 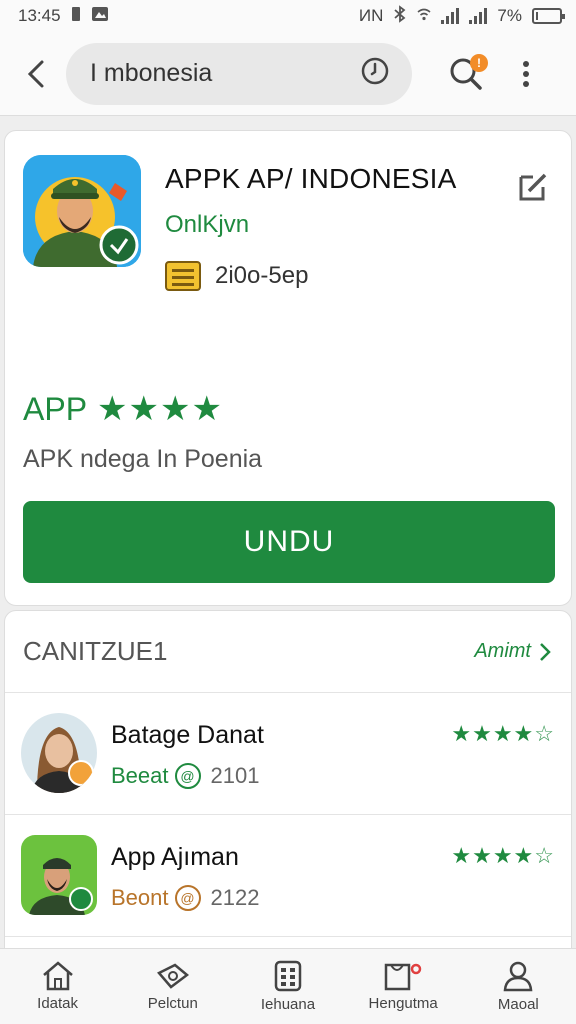 I want to click on list-item-count: 2122, so click(x=235, y=897).